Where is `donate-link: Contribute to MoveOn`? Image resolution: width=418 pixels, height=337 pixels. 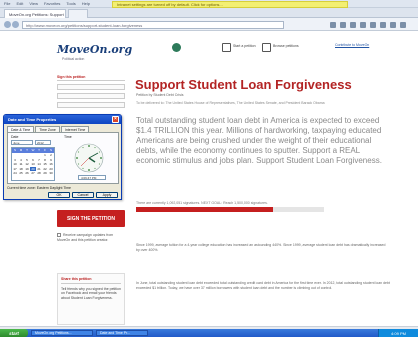
donate-link: Contribute to MoveOn is located at coordinates (352, 45).